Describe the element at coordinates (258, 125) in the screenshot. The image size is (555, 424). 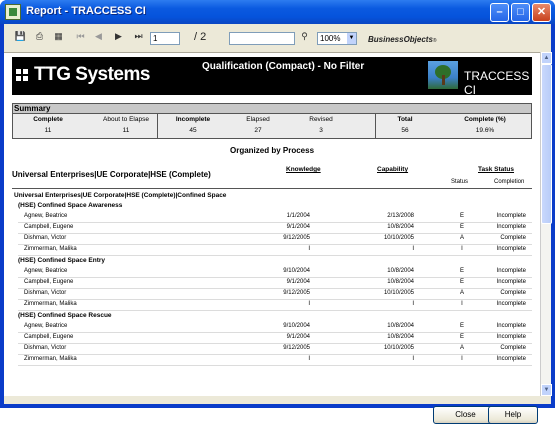
I see `summary-col-3: Elapsed 27` at that location.